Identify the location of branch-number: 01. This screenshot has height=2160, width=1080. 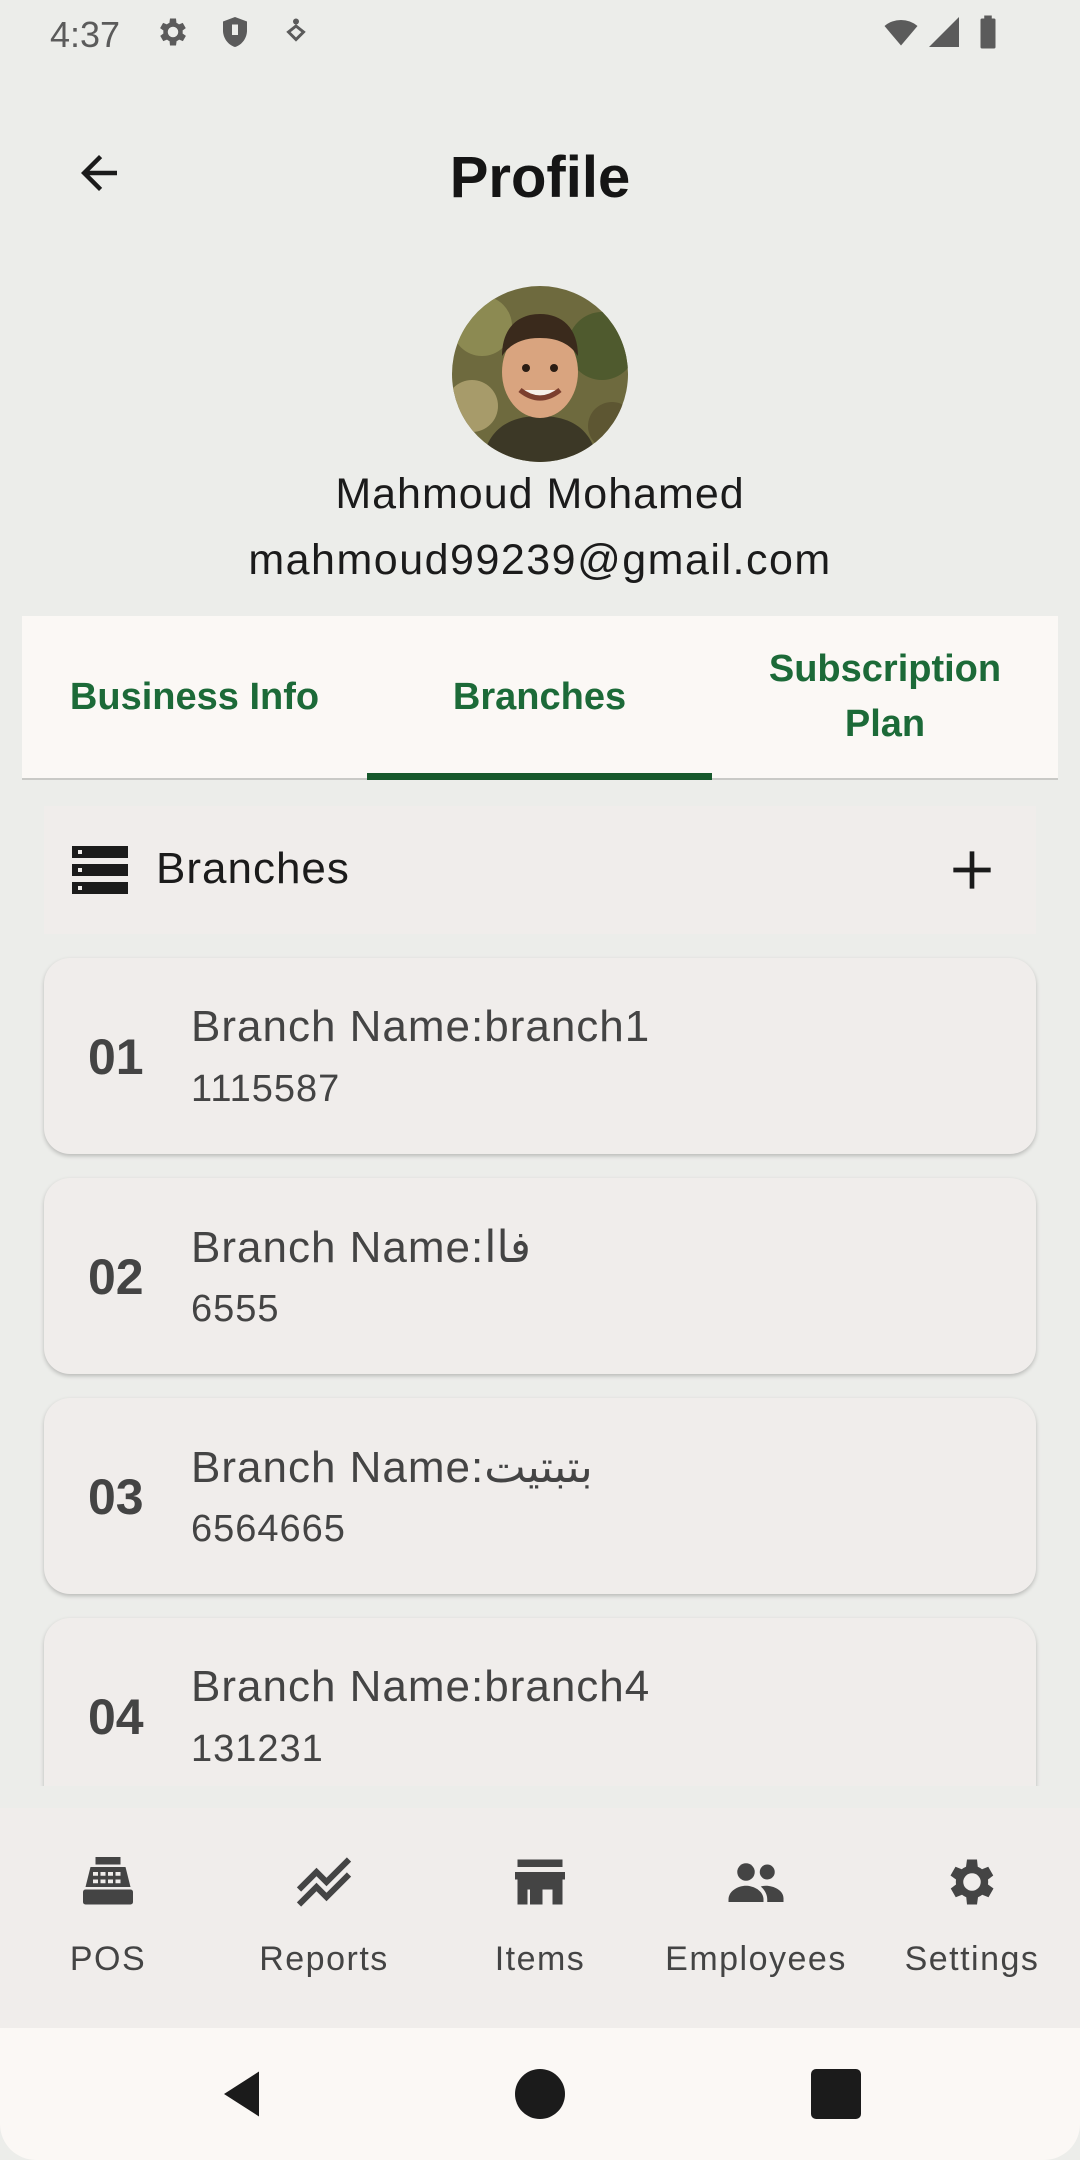
(116, 1057).